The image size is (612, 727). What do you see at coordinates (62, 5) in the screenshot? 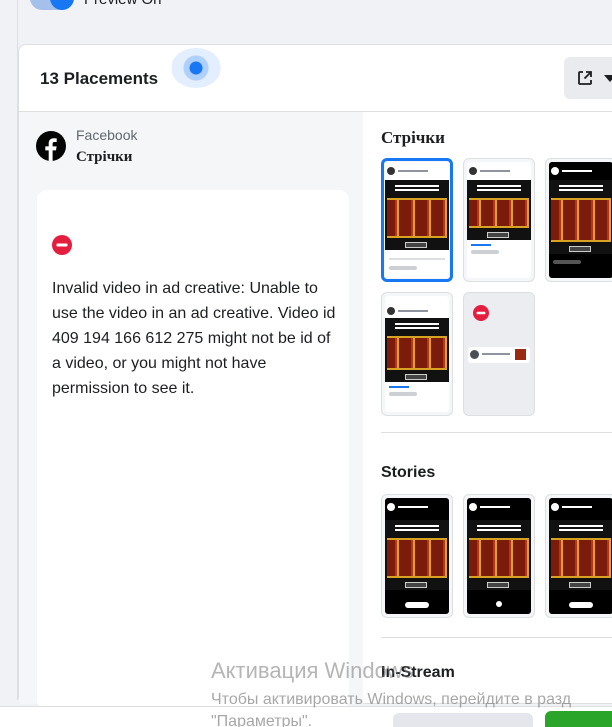
I see `toggle-knob` at bounding box center [62, 5].